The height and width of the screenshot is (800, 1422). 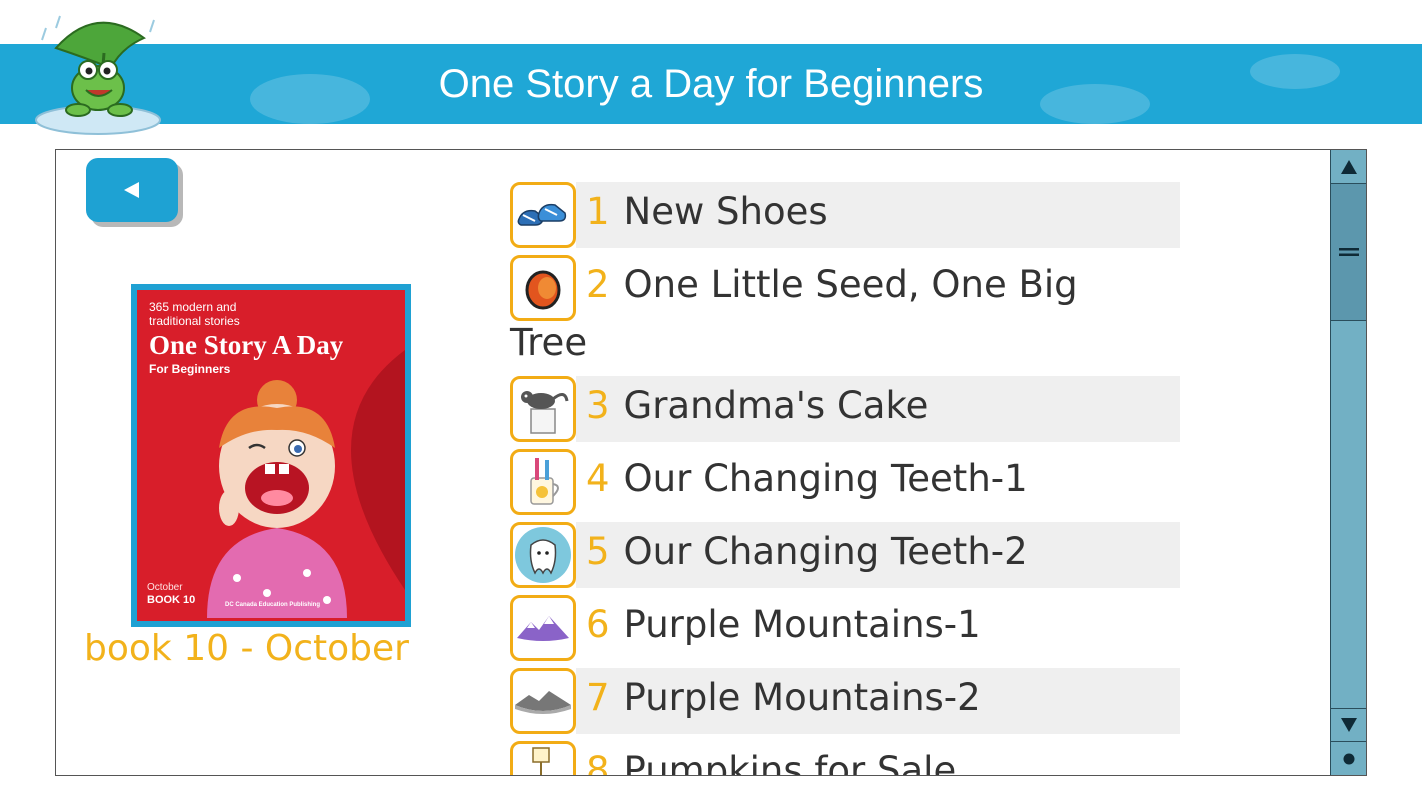 What do you see at coordinates (190, 369) in the screenshot?
I see `cover-subtitle: For Beginners` at bounding box center [190, 369].